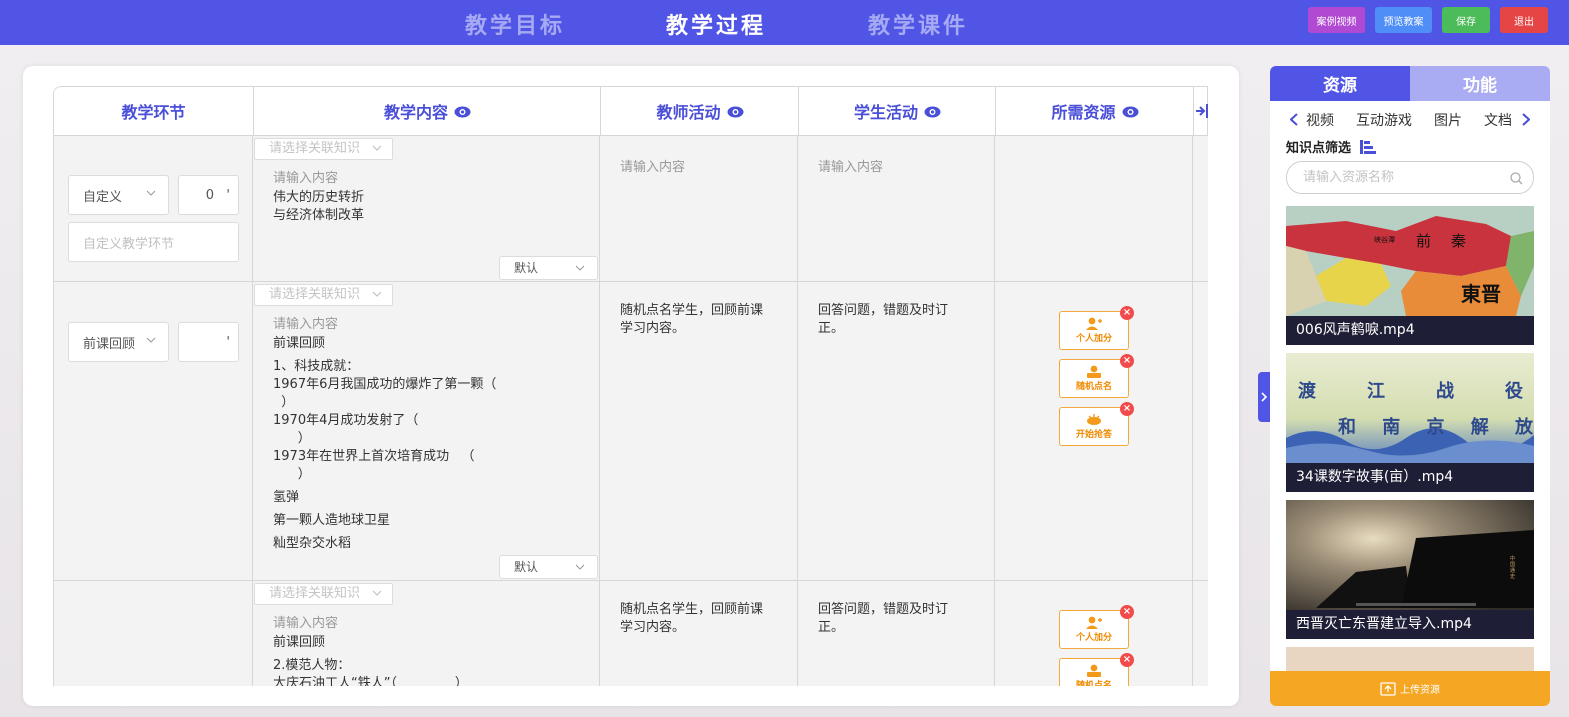  I want to click on map-thumbnail: 前 秦 東晋 峡谷潭, so click(1410, 261).